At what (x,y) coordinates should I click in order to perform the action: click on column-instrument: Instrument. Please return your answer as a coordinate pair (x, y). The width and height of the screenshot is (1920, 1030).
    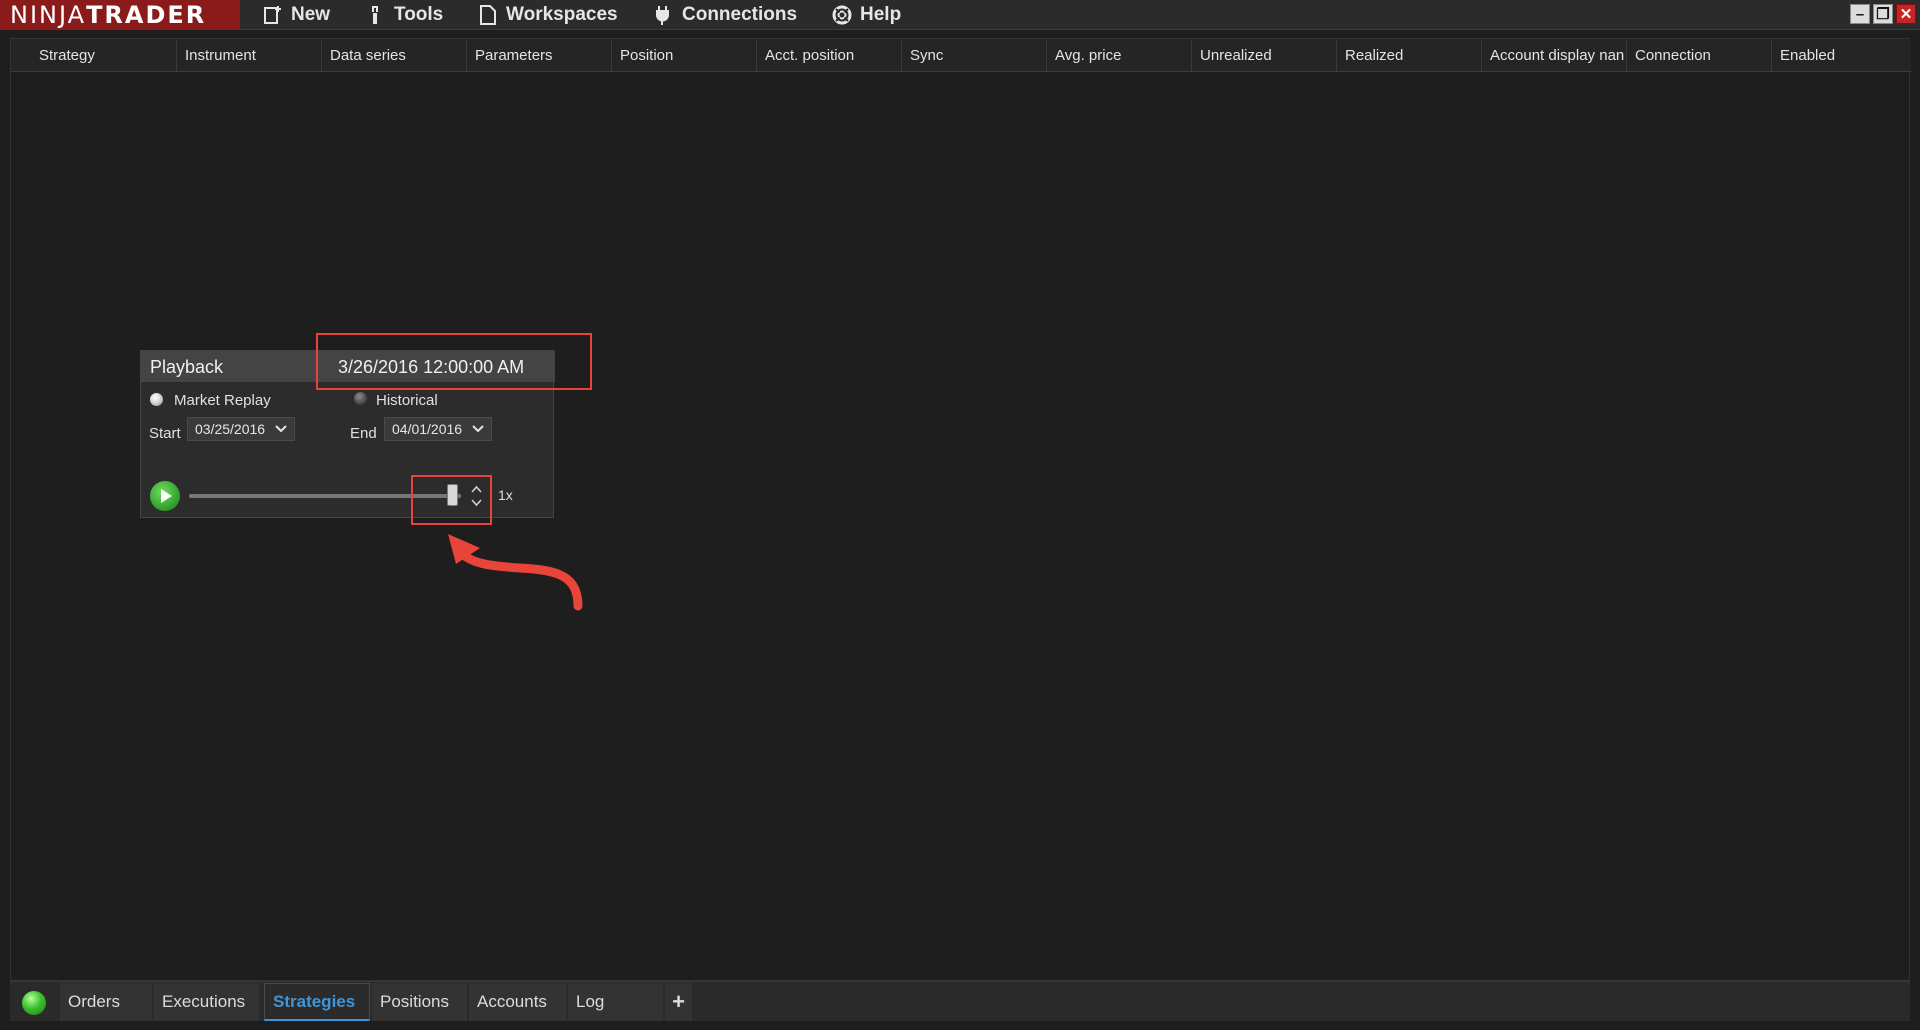
    Looking at the image, I should click on (249, 55).